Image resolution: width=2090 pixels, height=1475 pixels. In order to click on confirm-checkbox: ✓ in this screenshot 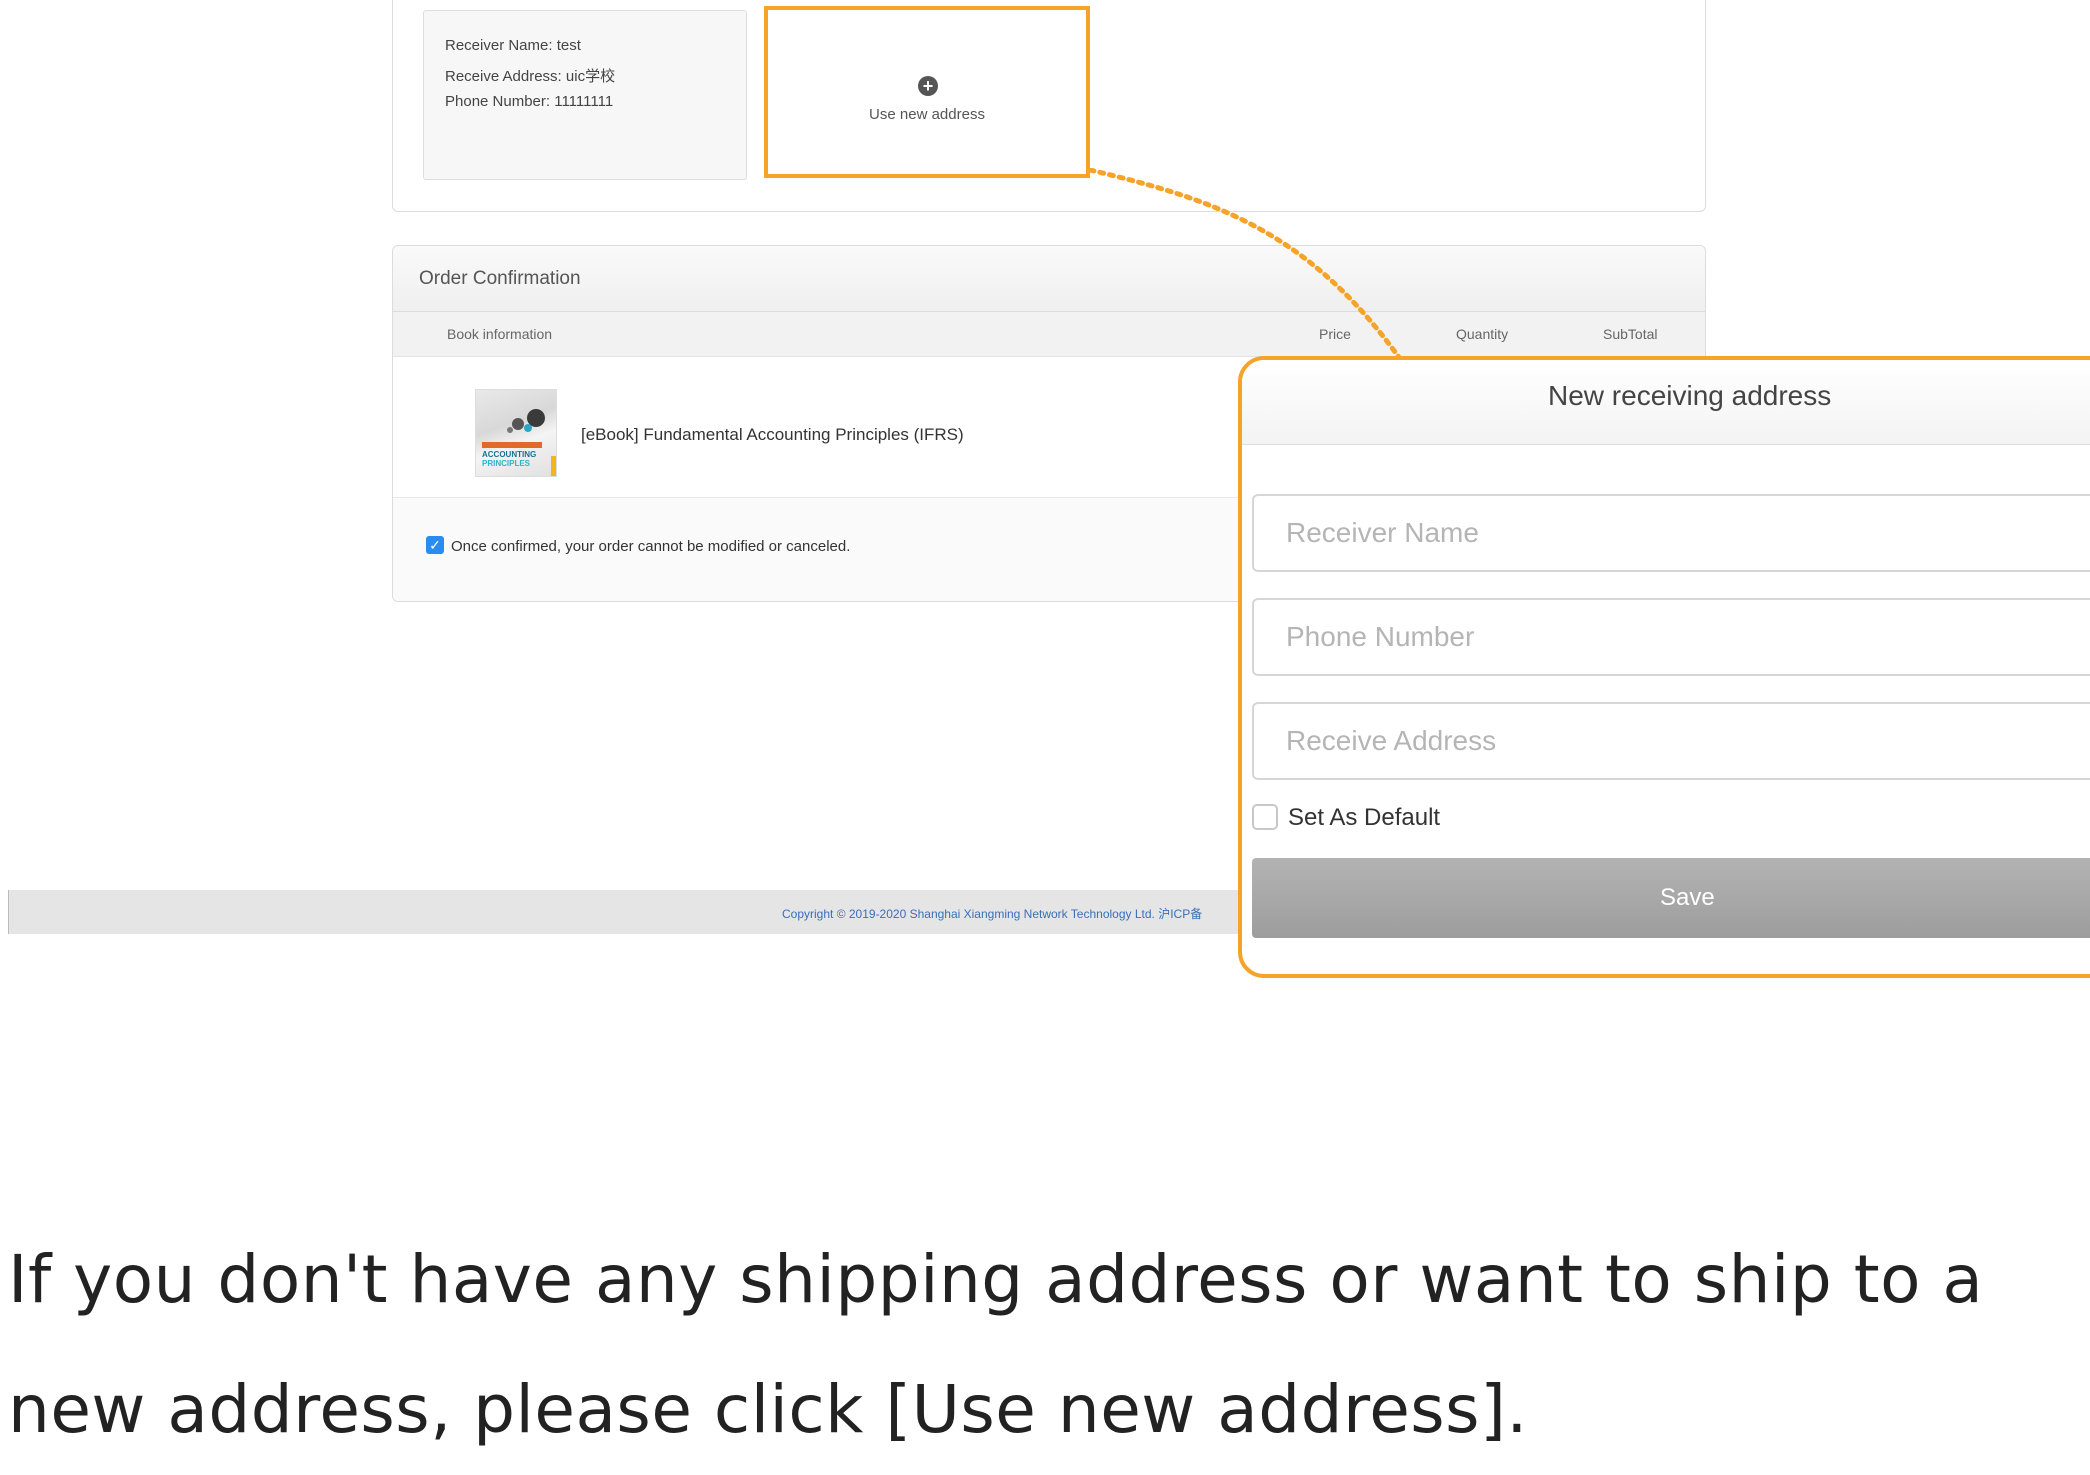, I will do `click(435, 545)`.